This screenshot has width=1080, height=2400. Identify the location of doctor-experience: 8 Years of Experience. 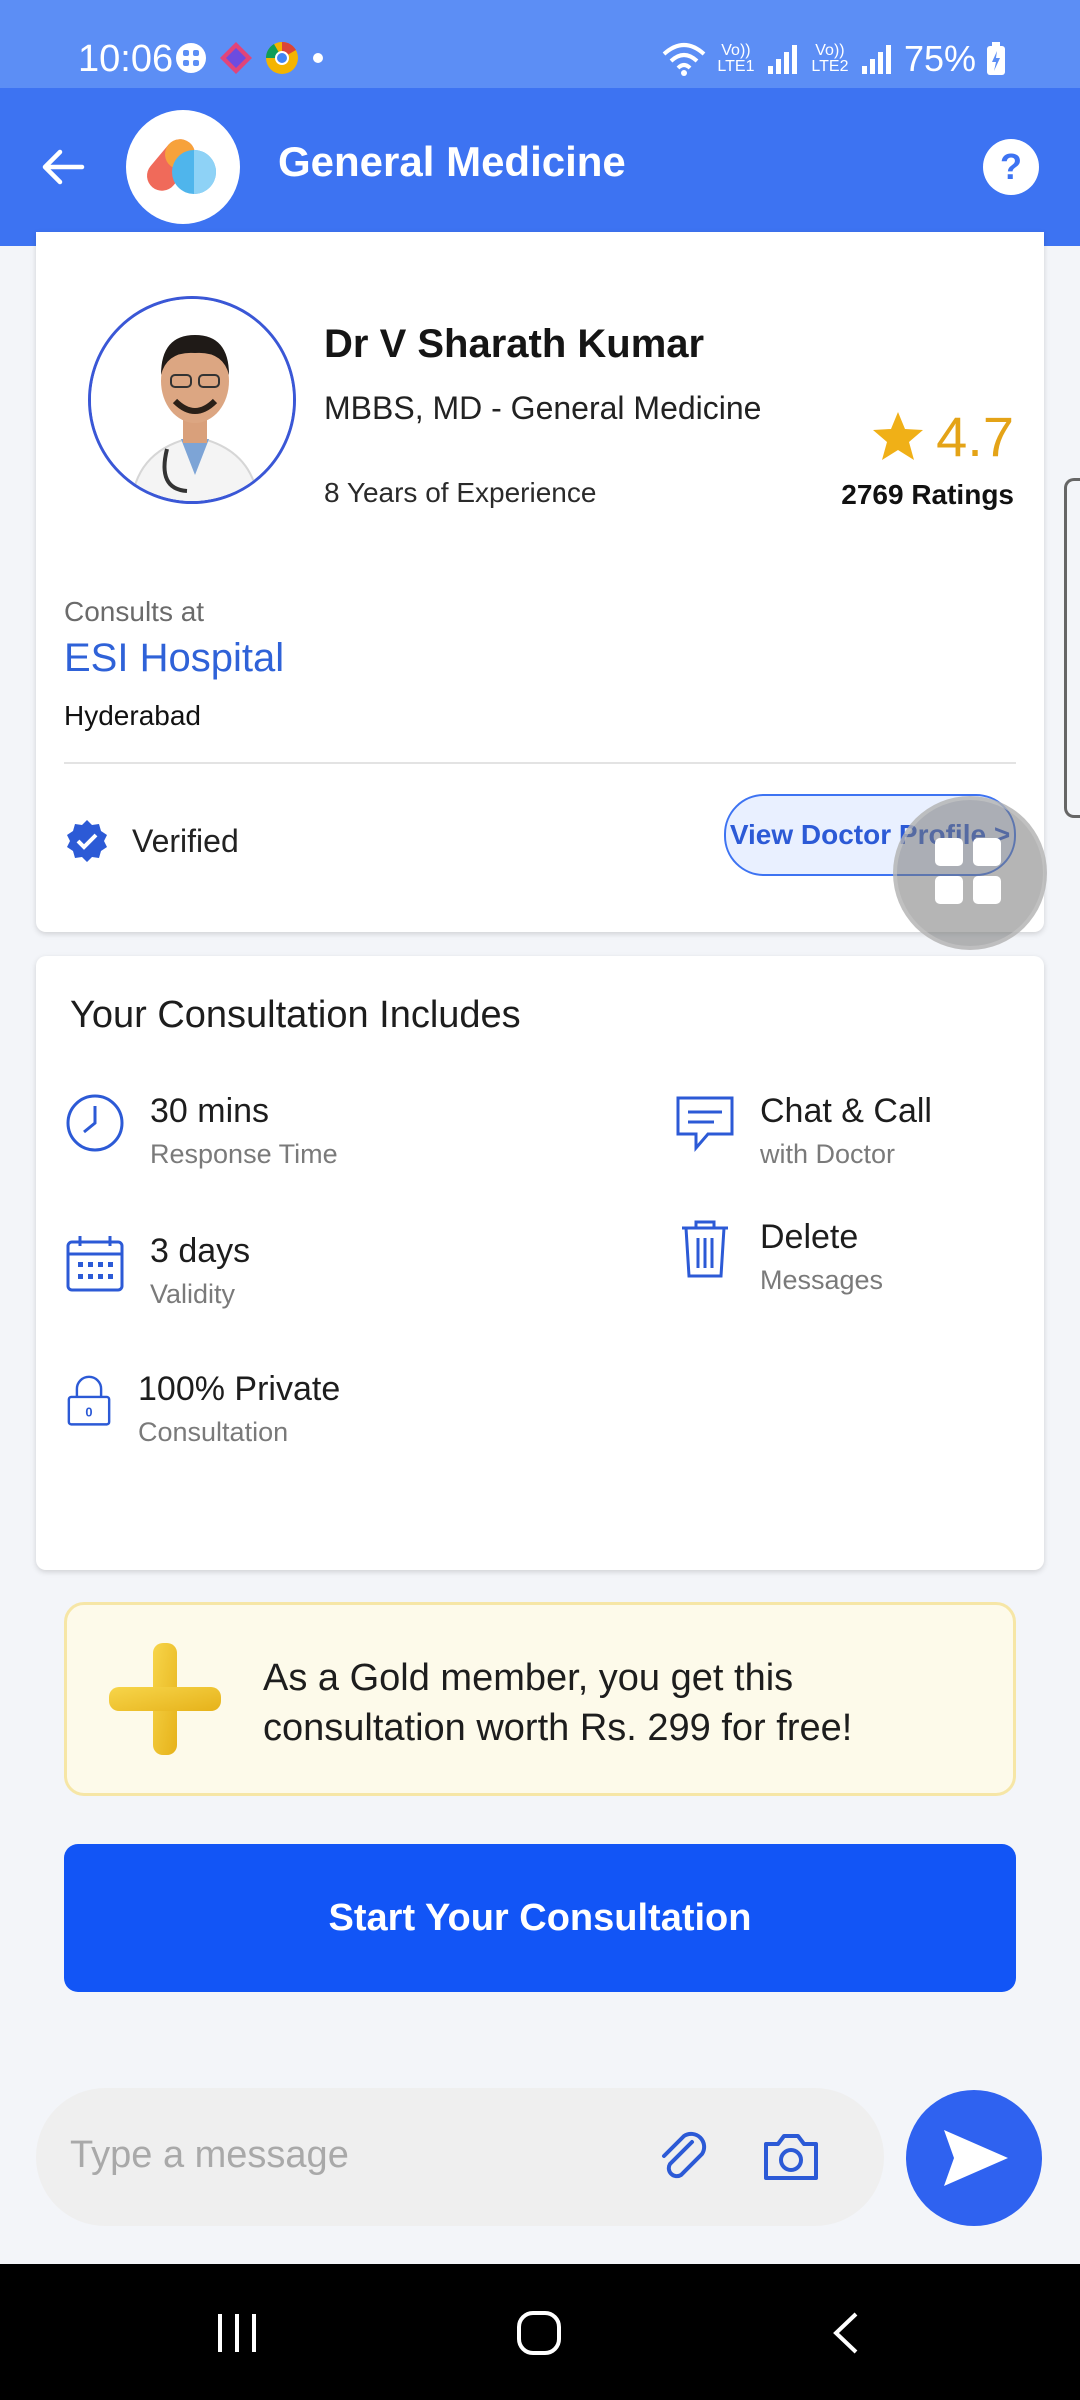
(460, 492).